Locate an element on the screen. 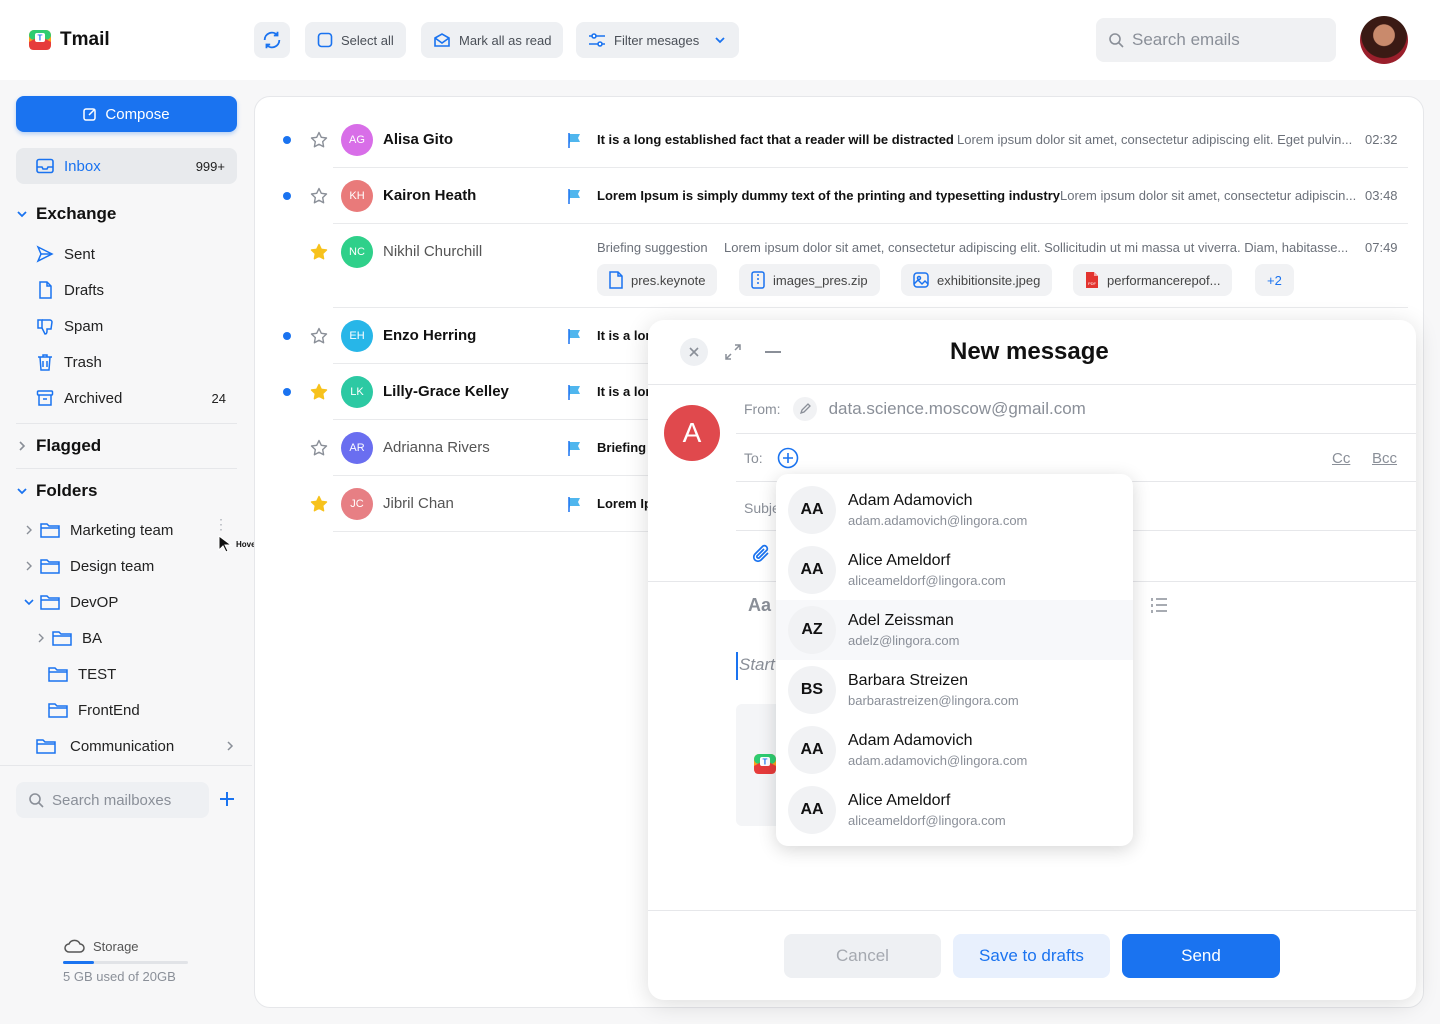 This screenshot has width=1440, height=1024. folder-open-icon is located at coordinates (50, 602).